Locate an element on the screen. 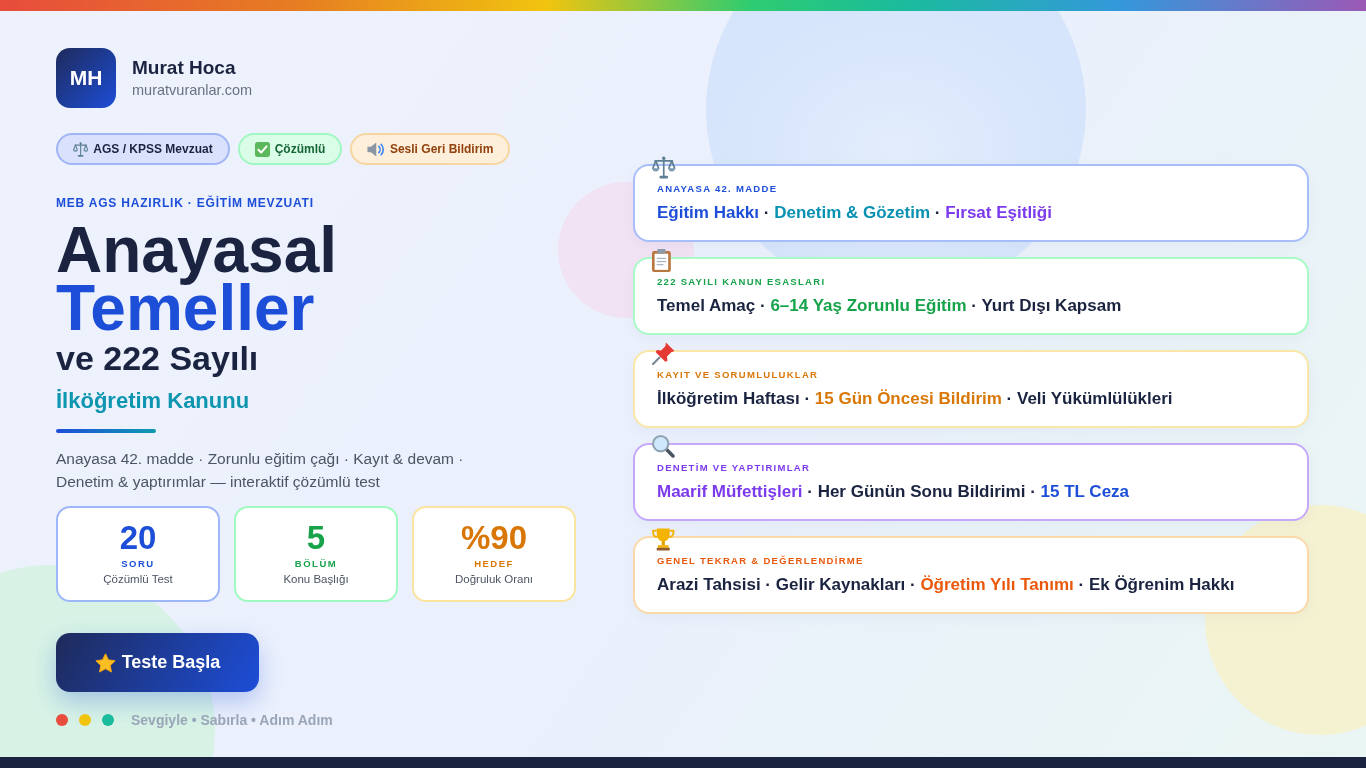 This screenshot has height=768, width=1366. card-eyebrow: 222 SAYILI KANUN ESASLARI is located at coordinates (742, 282).